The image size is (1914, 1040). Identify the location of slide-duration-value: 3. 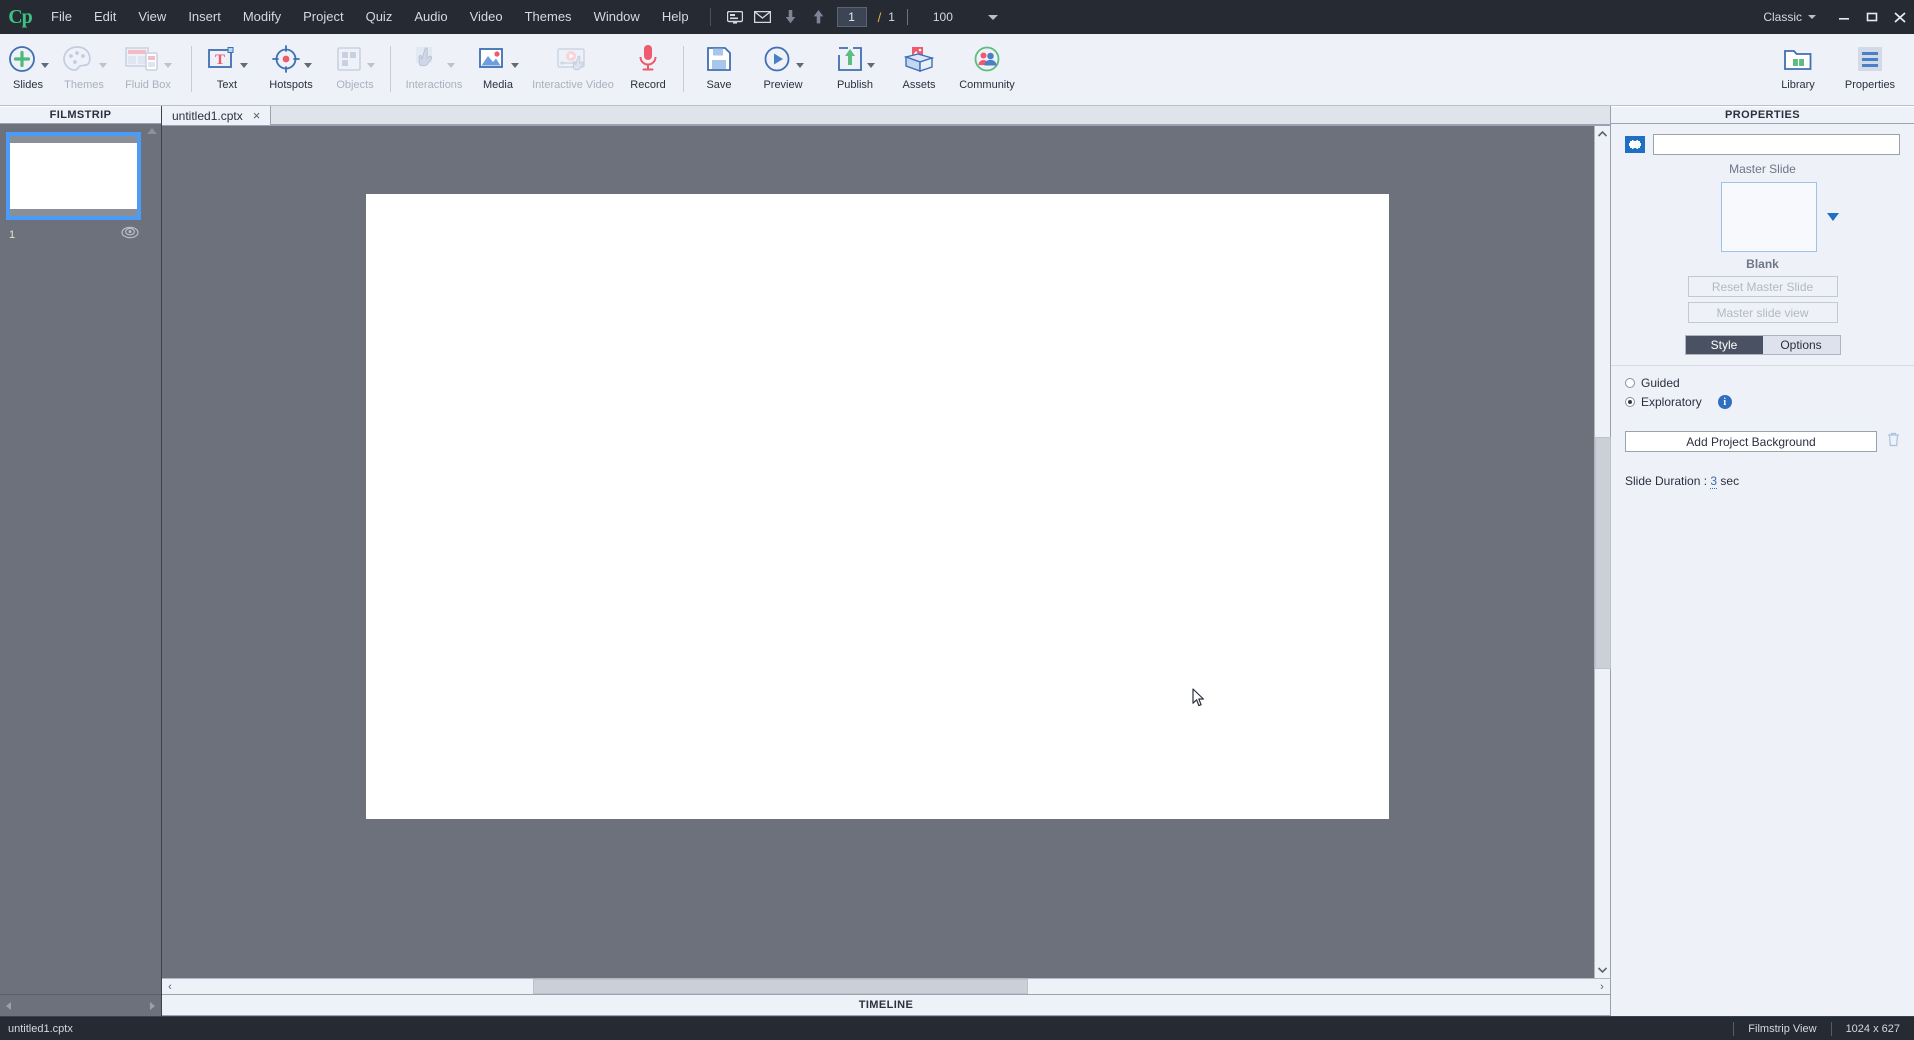
(1714, 481).